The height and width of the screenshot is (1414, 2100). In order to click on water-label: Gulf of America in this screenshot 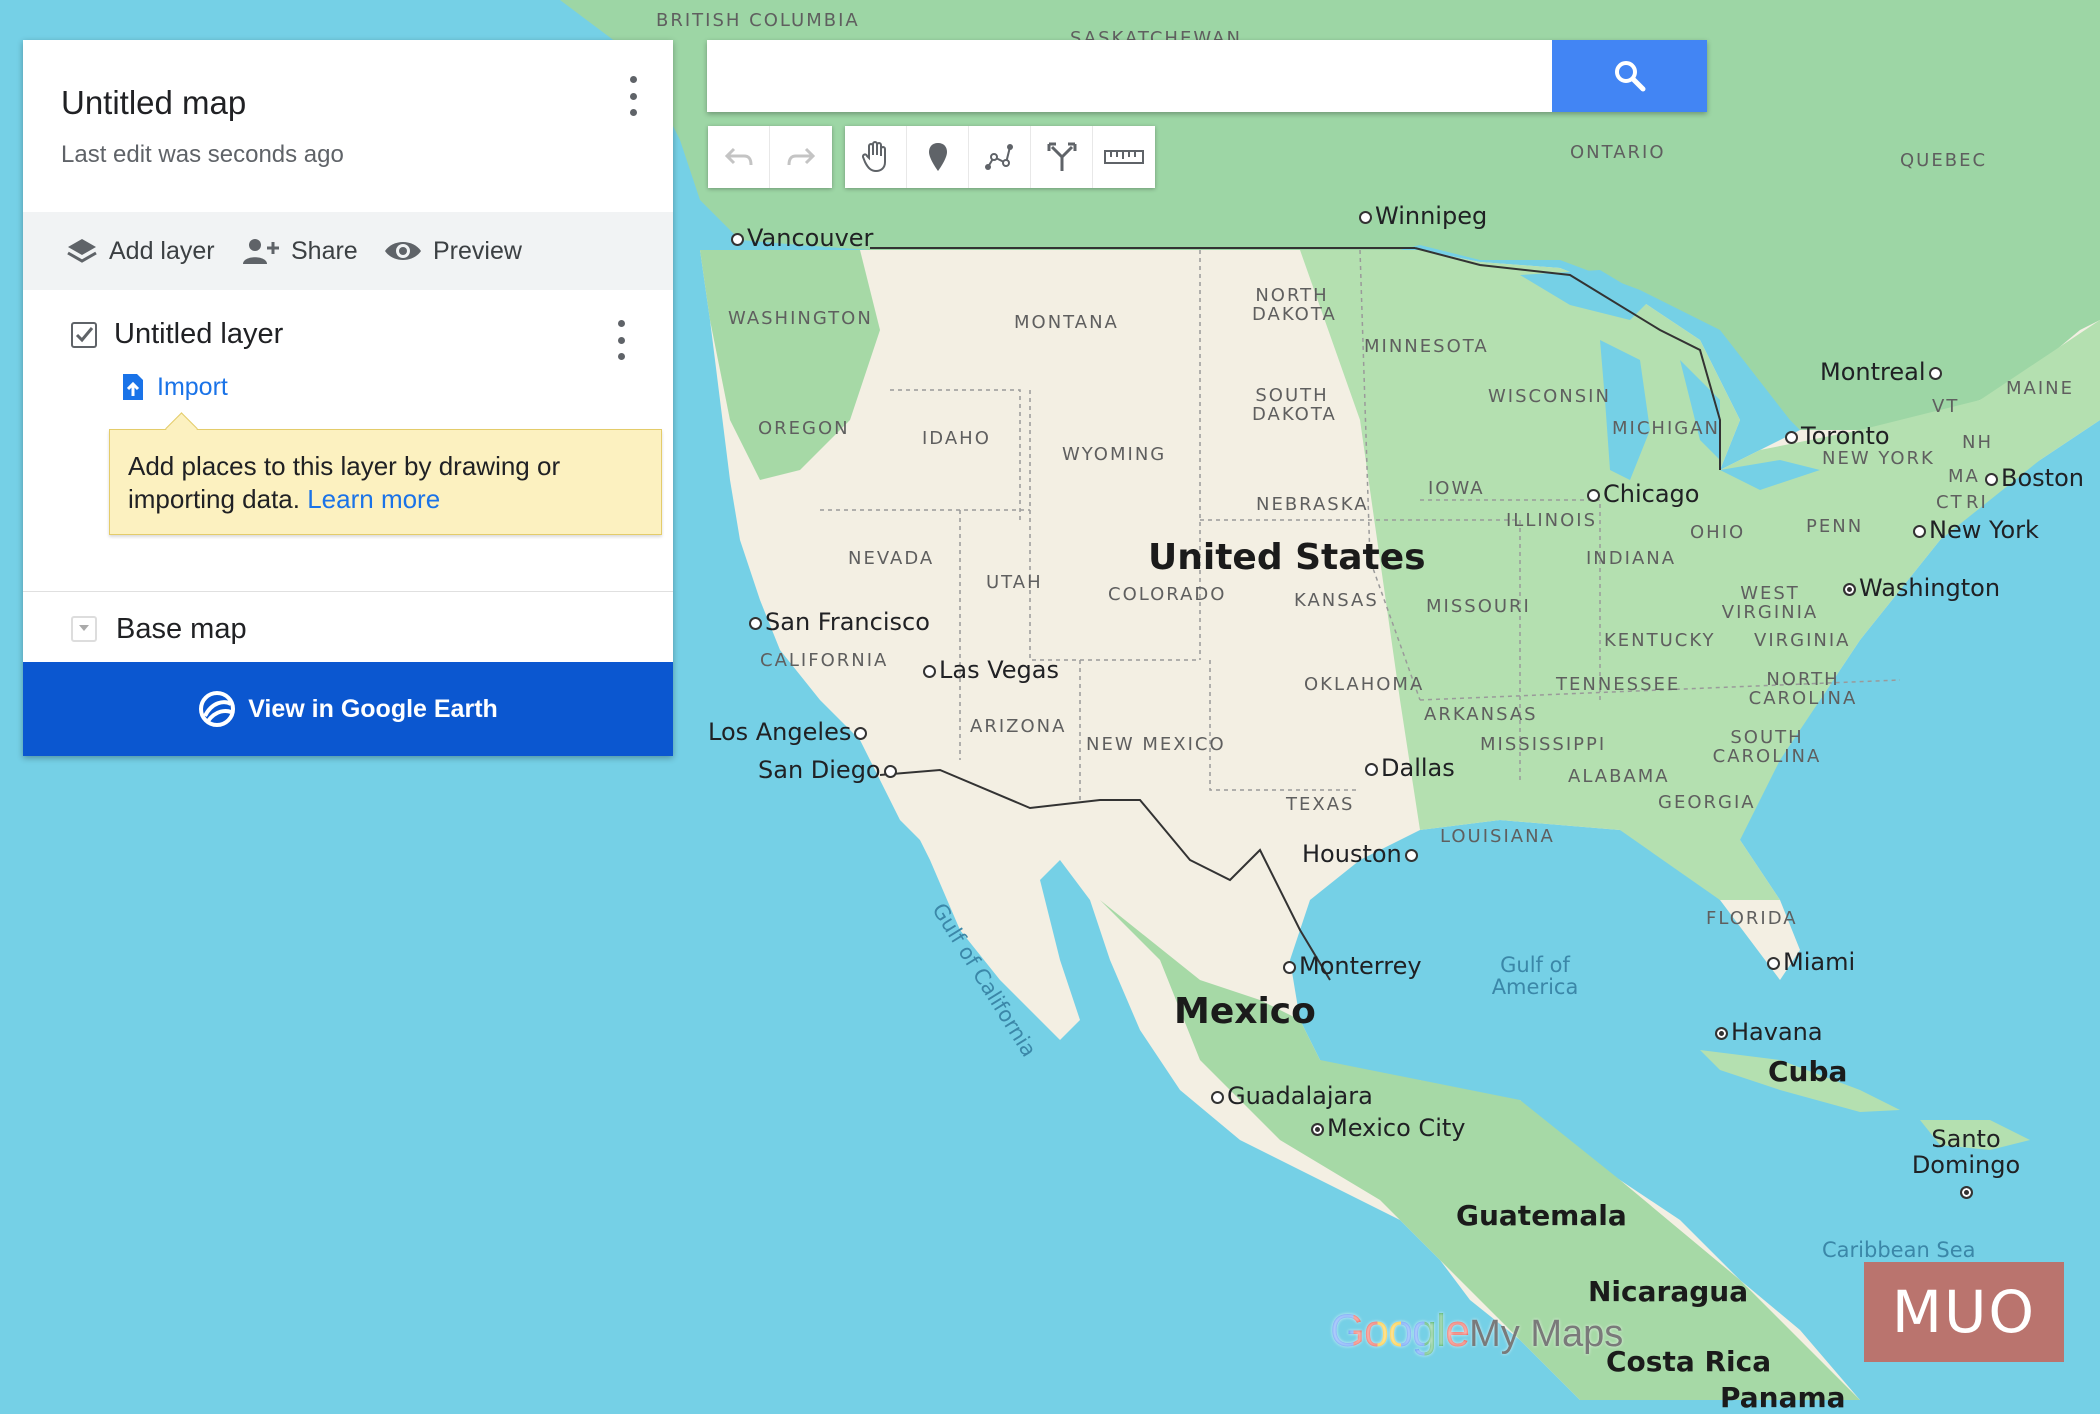, I will do `click(1535, 976)`.